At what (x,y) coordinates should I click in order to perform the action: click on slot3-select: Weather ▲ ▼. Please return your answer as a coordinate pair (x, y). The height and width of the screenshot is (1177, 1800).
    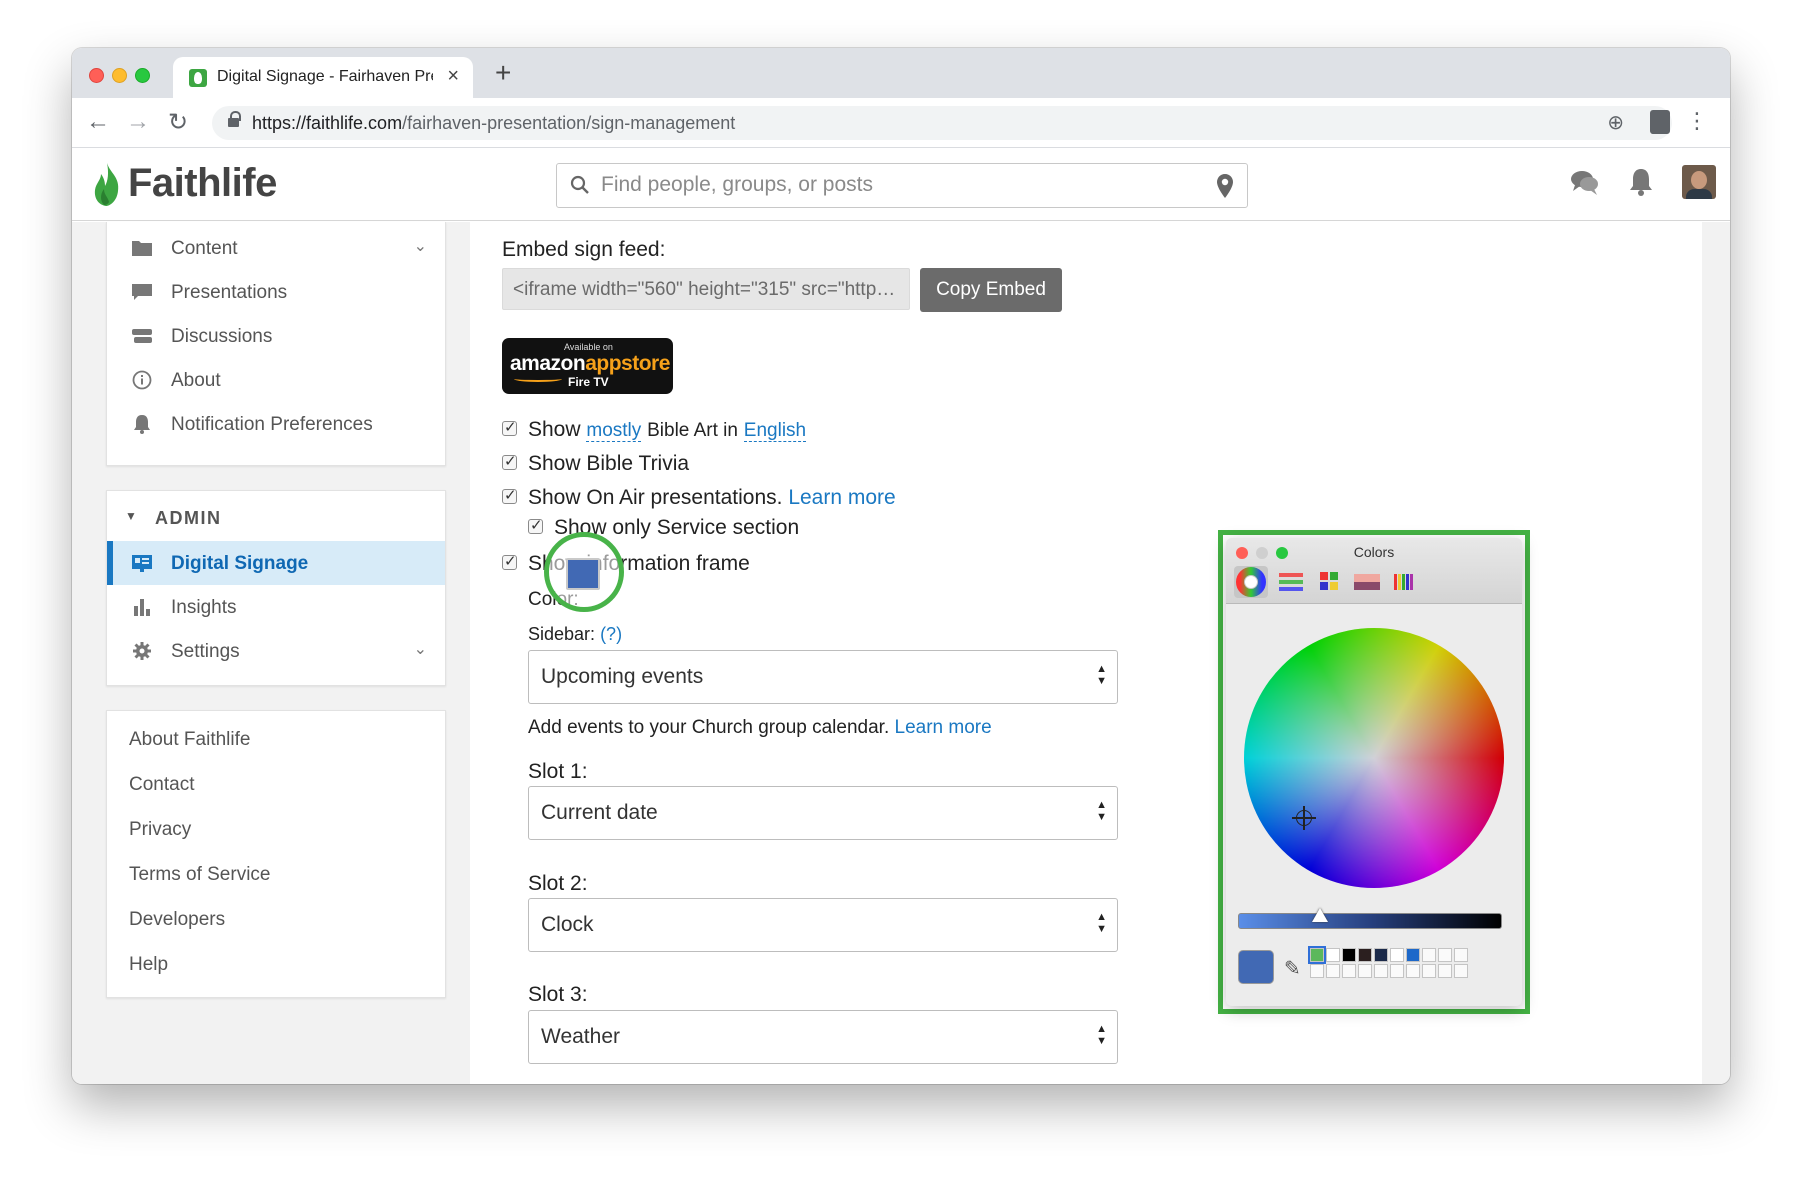
    Looking at the image, I should click on (823, 1037).